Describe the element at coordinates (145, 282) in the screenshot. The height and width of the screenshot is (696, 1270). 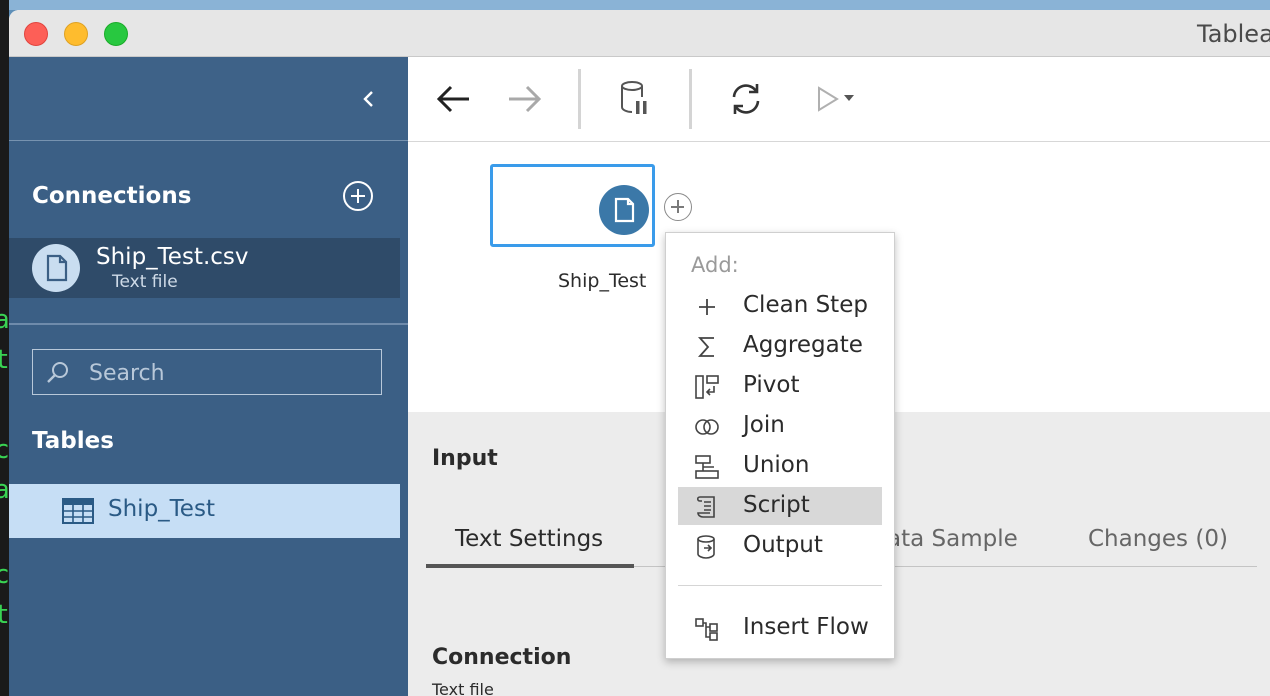
I see `connection-type: Text file` at that location.